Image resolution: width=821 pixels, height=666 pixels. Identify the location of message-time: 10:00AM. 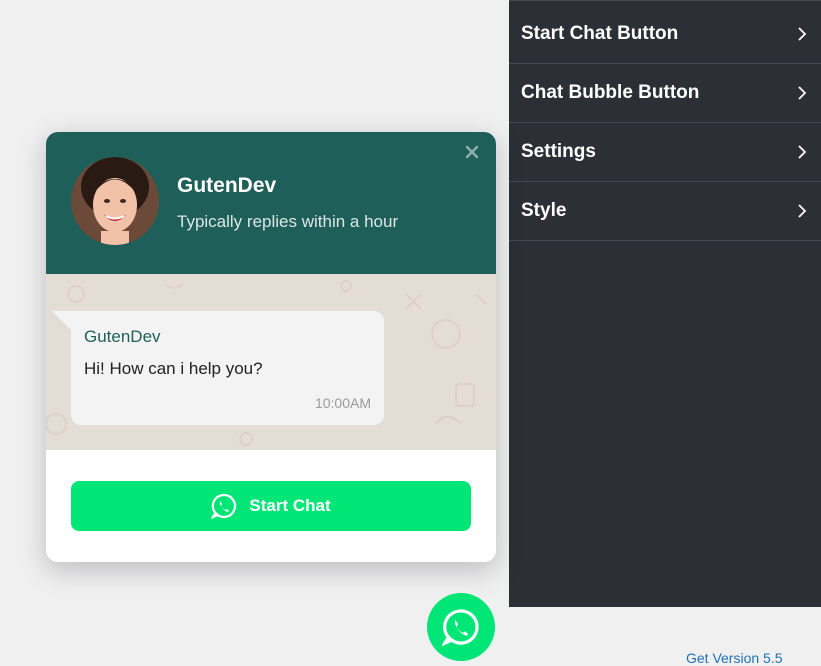
(342, 403).